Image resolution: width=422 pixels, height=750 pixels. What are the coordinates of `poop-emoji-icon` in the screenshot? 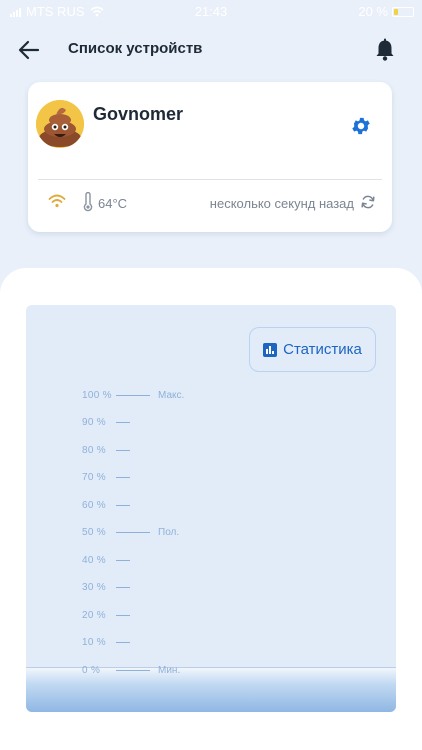 It's located at (60, 124).